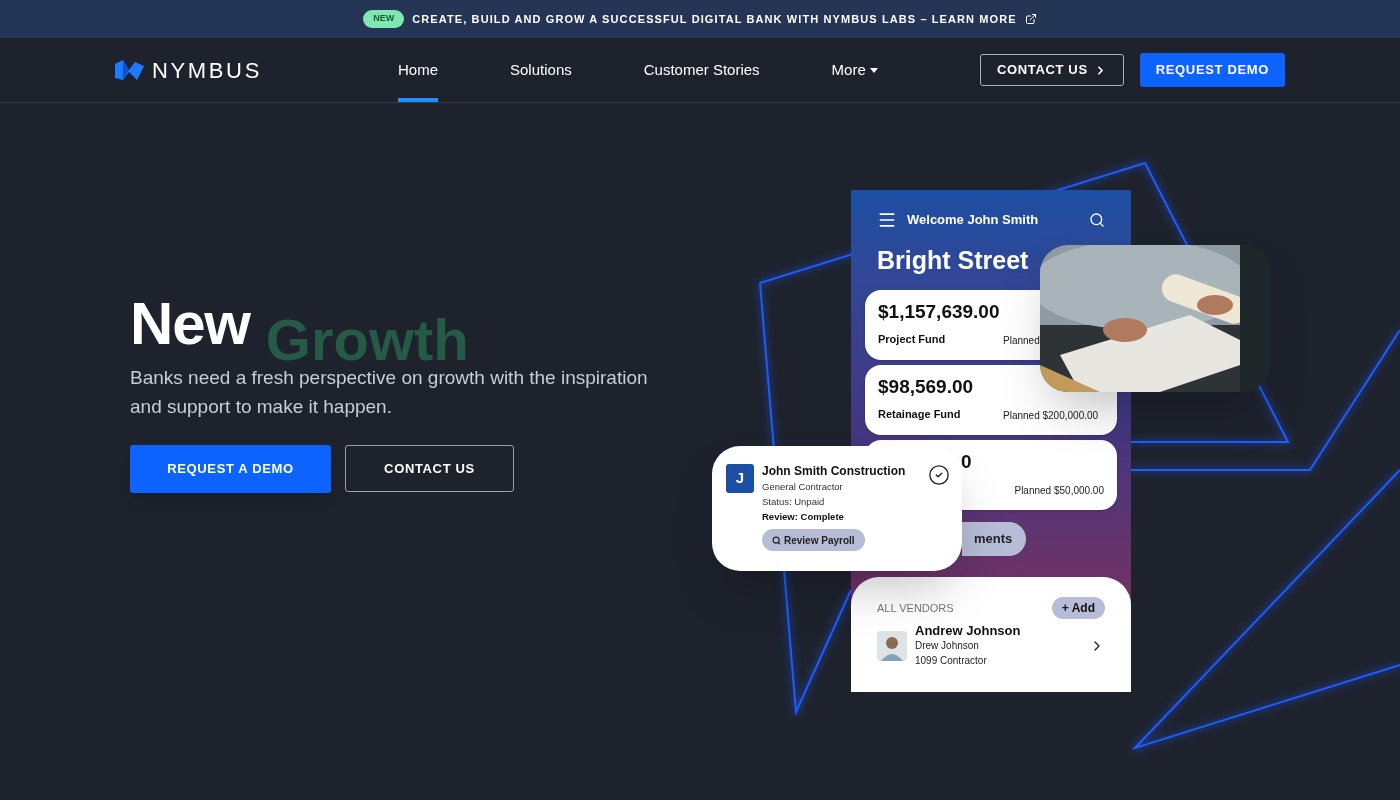 This screenshot has height=800, width=1400. Describe the element at coordinates (190, 324) in the screenshot. I see `hero-title: New` at that location.